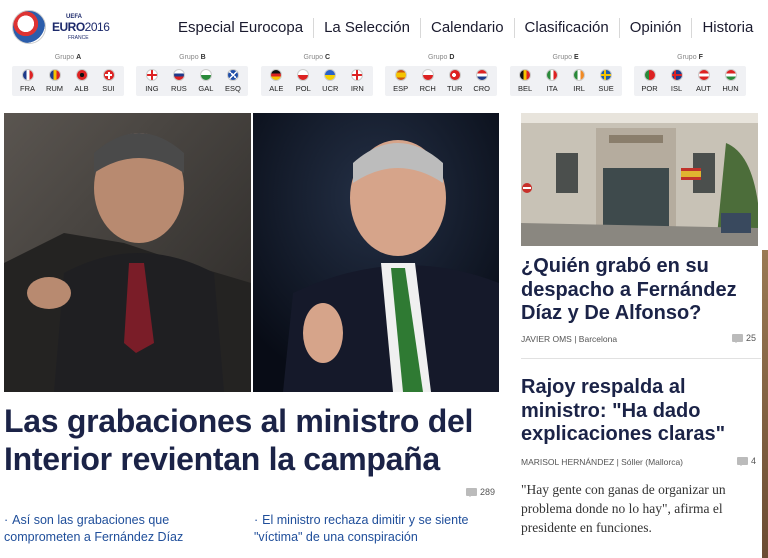  I want to click on flag-ucr-icon, so click(330, 75).